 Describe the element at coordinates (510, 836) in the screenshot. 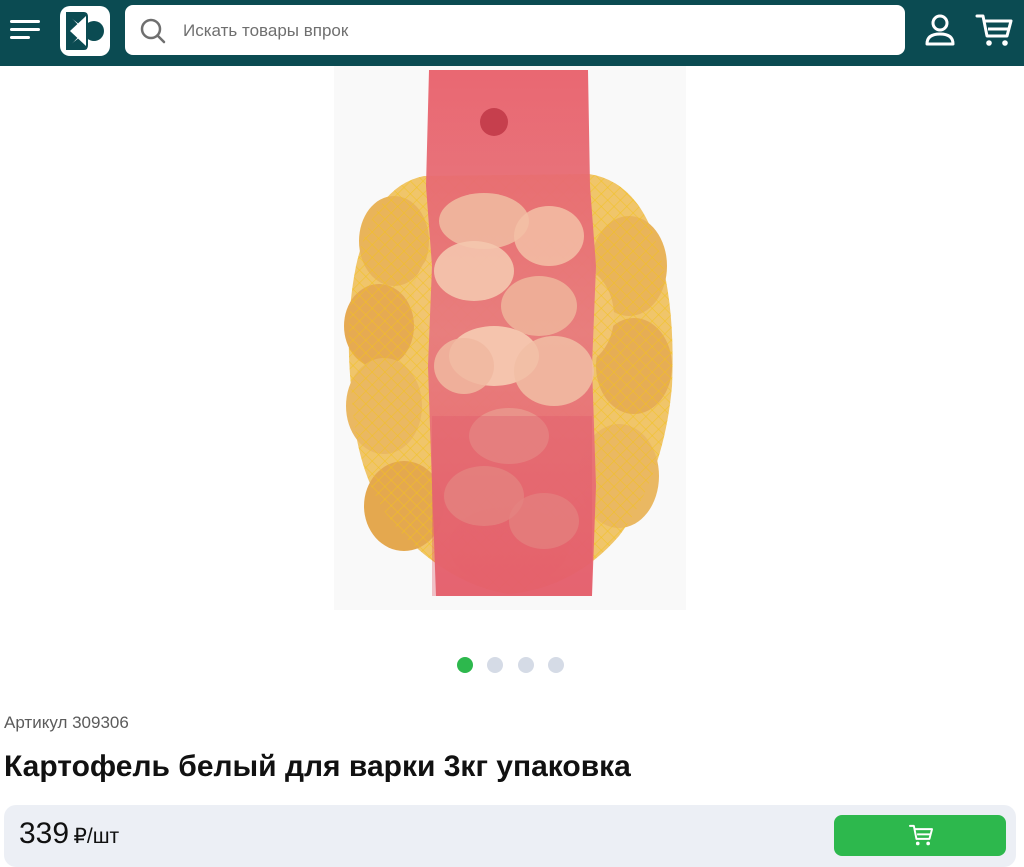

I see `price-bar: 339 ₽/шт` at that location.